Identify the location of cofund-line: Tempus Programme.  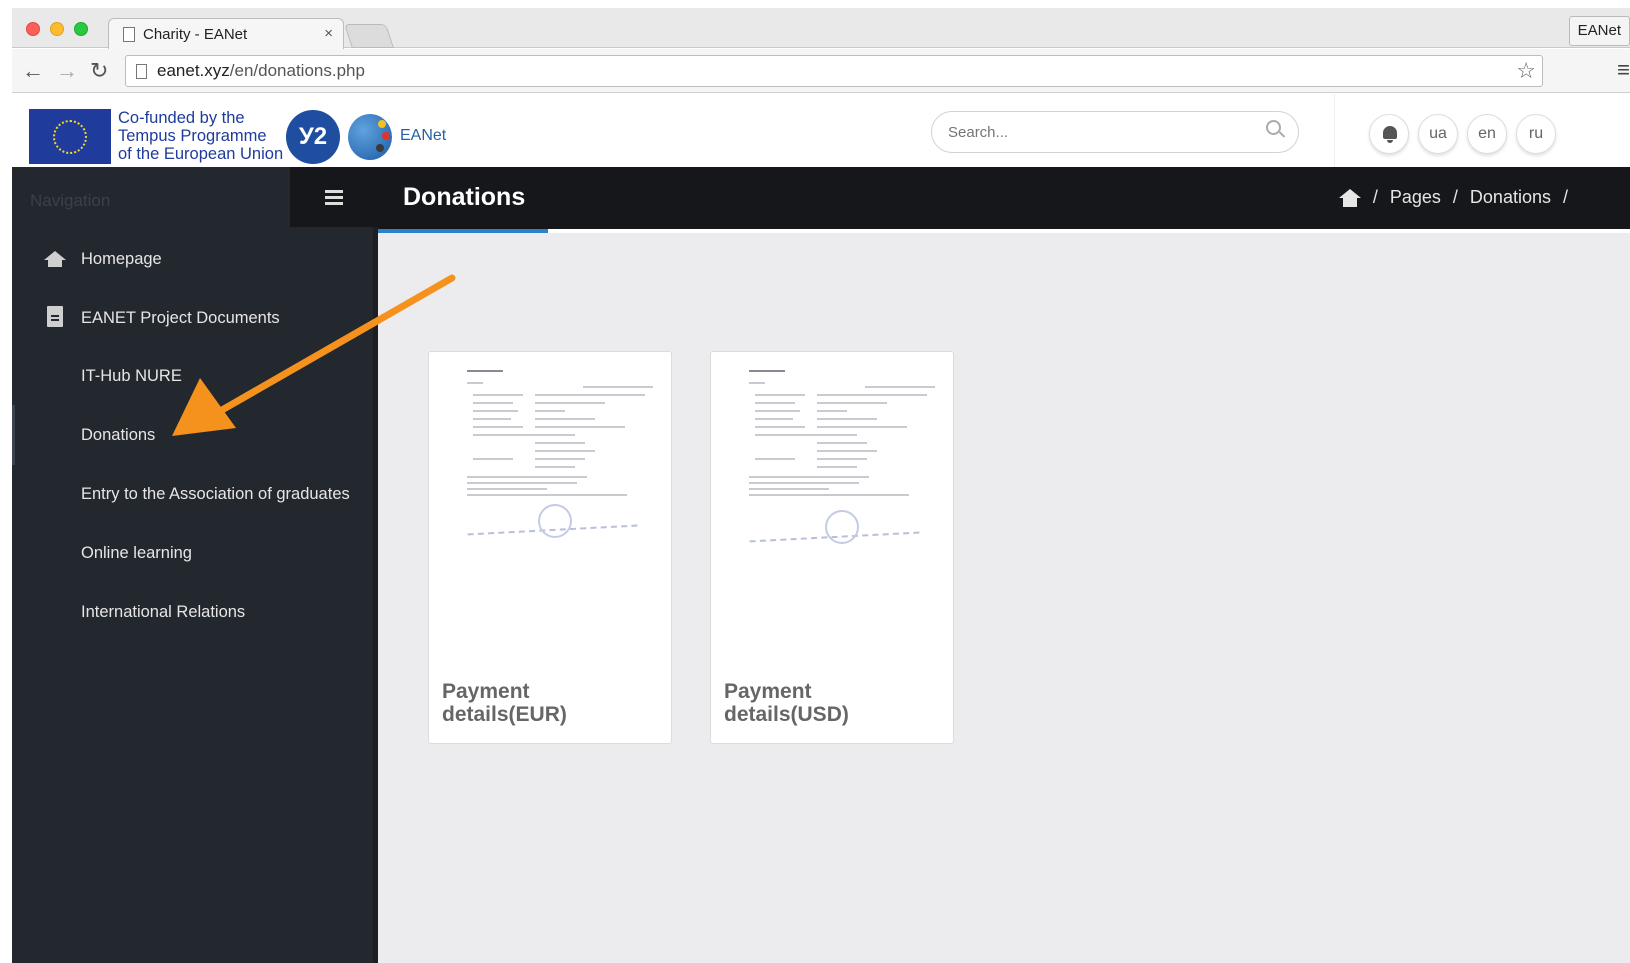
(192, 136).